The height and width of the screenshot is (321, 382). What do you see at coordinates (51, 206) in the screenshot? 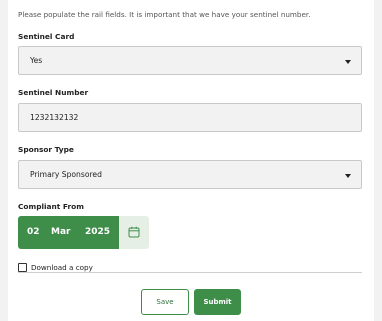
I see `compliant-from-label: Compliant From` at bounding box center [51, 206].